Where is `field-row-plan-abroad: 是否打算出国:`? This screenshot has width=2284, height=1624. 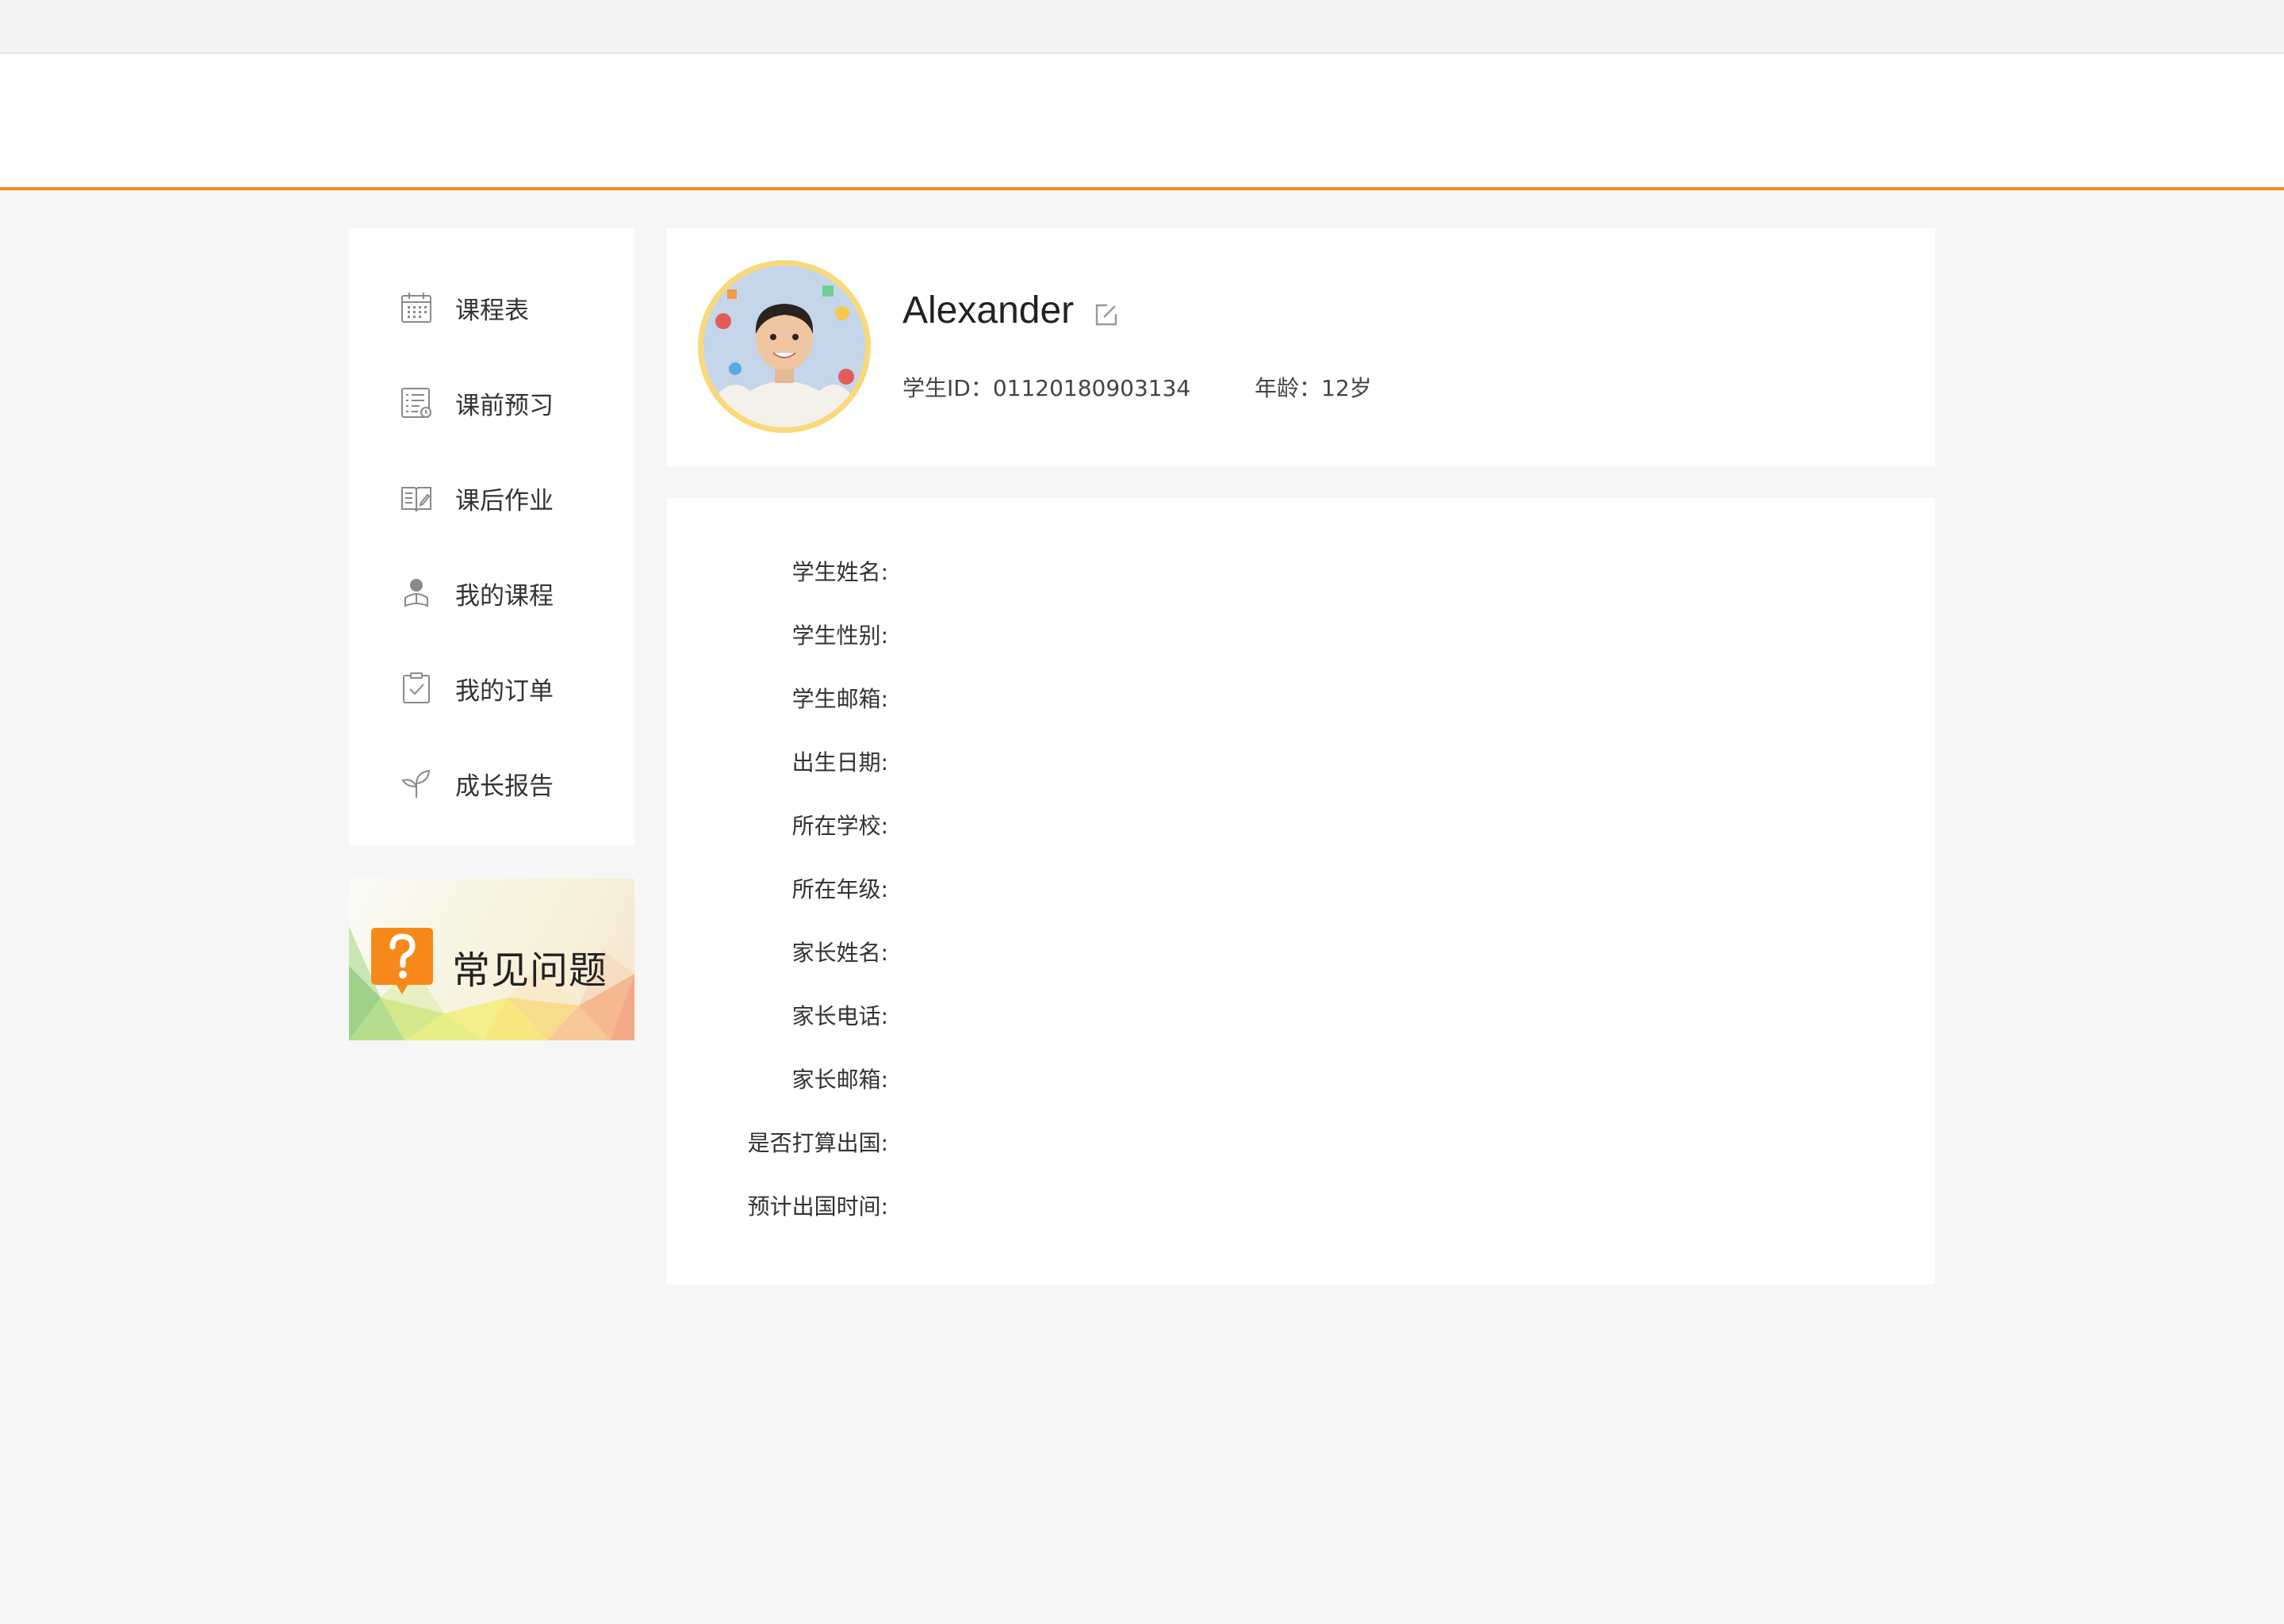 field-row-plan-abroad: 是否打算出国: is located at coordinates (1300, 1142).